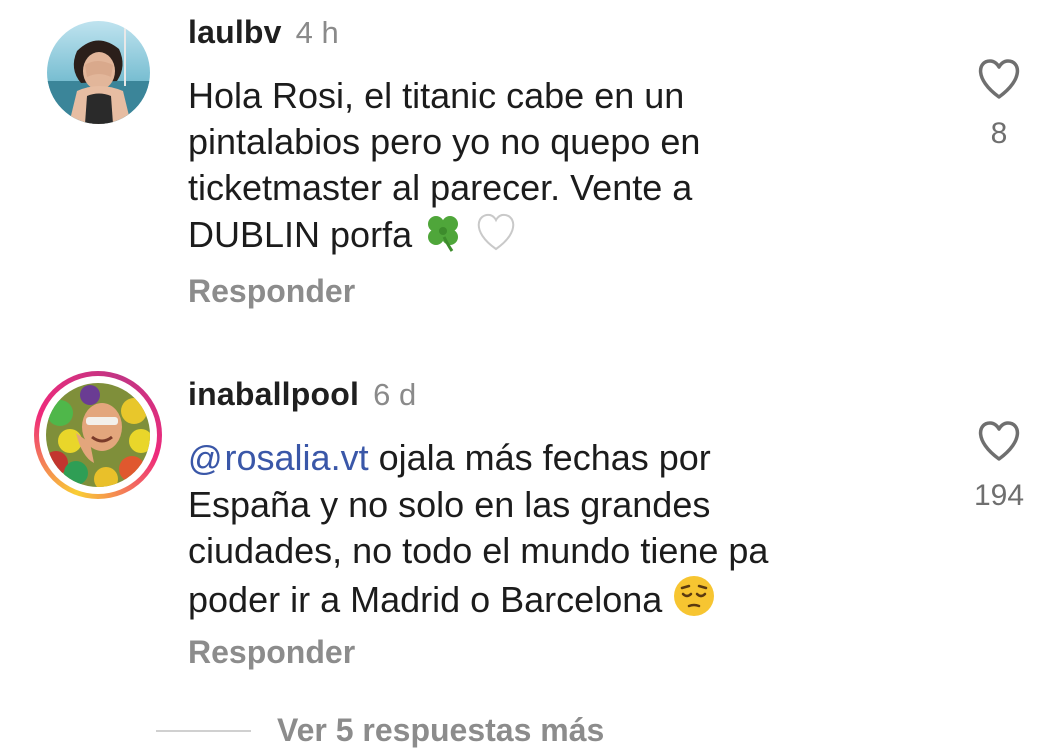 This screenshot has height=749, width=1039. I want to click on like-button: 194, so click(996, 466).